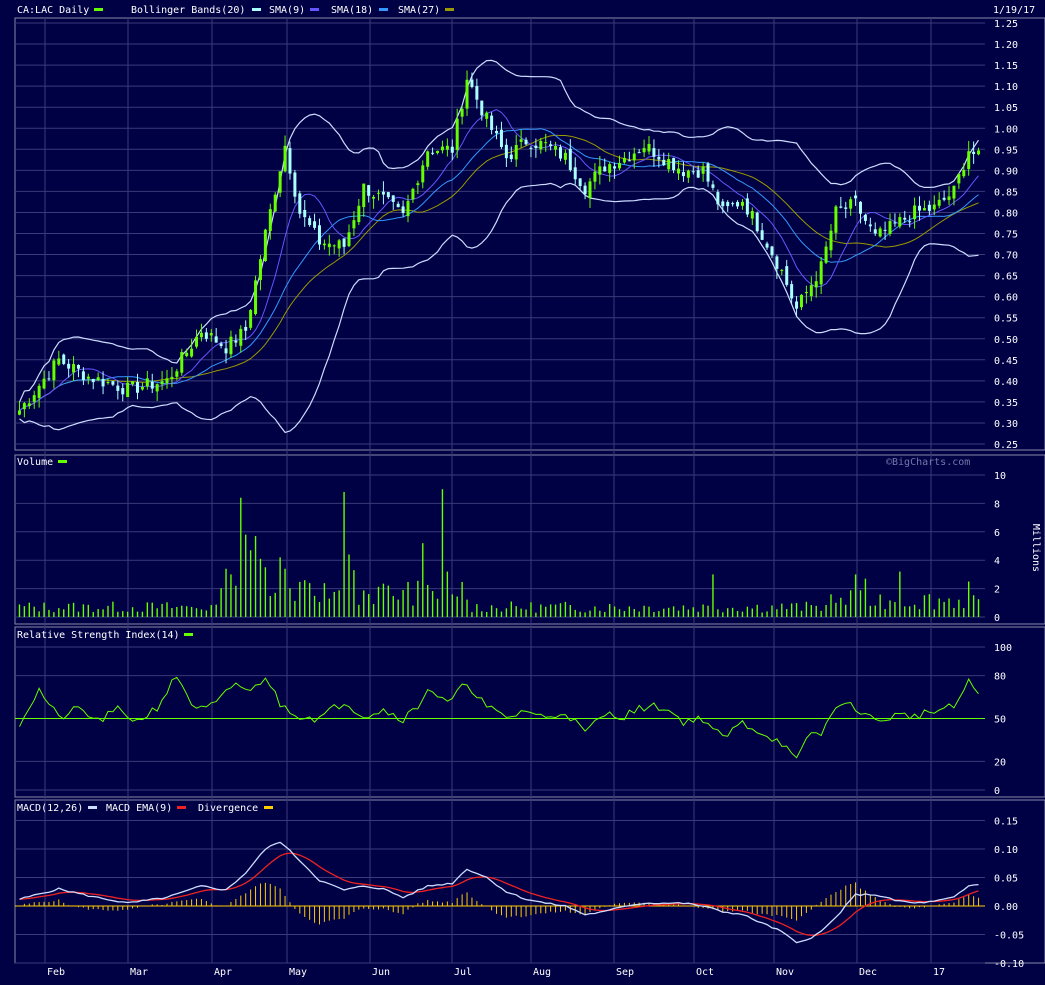 This screenshot has height=985, width=1045. I want to click on price-tick-label: 0.35, so click(1006, 403).